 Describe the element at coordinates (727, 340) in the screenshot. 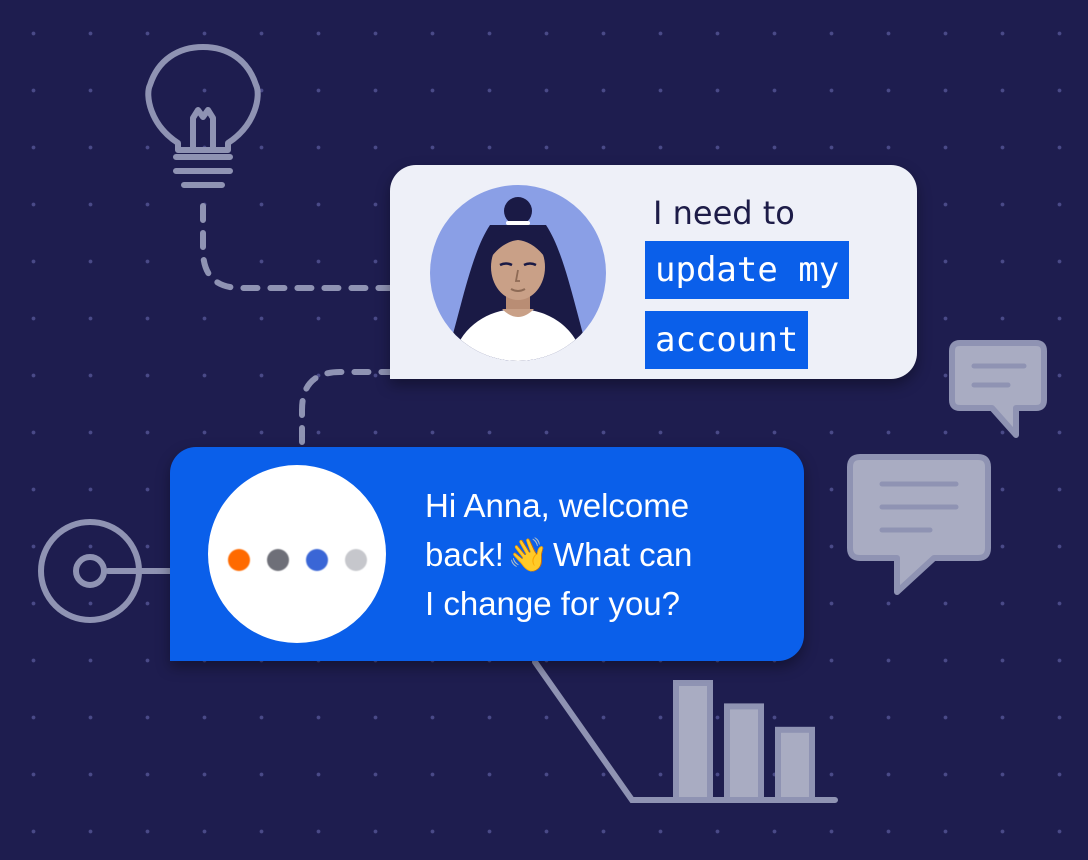

I see `highlighted-phrase: account` at that location.